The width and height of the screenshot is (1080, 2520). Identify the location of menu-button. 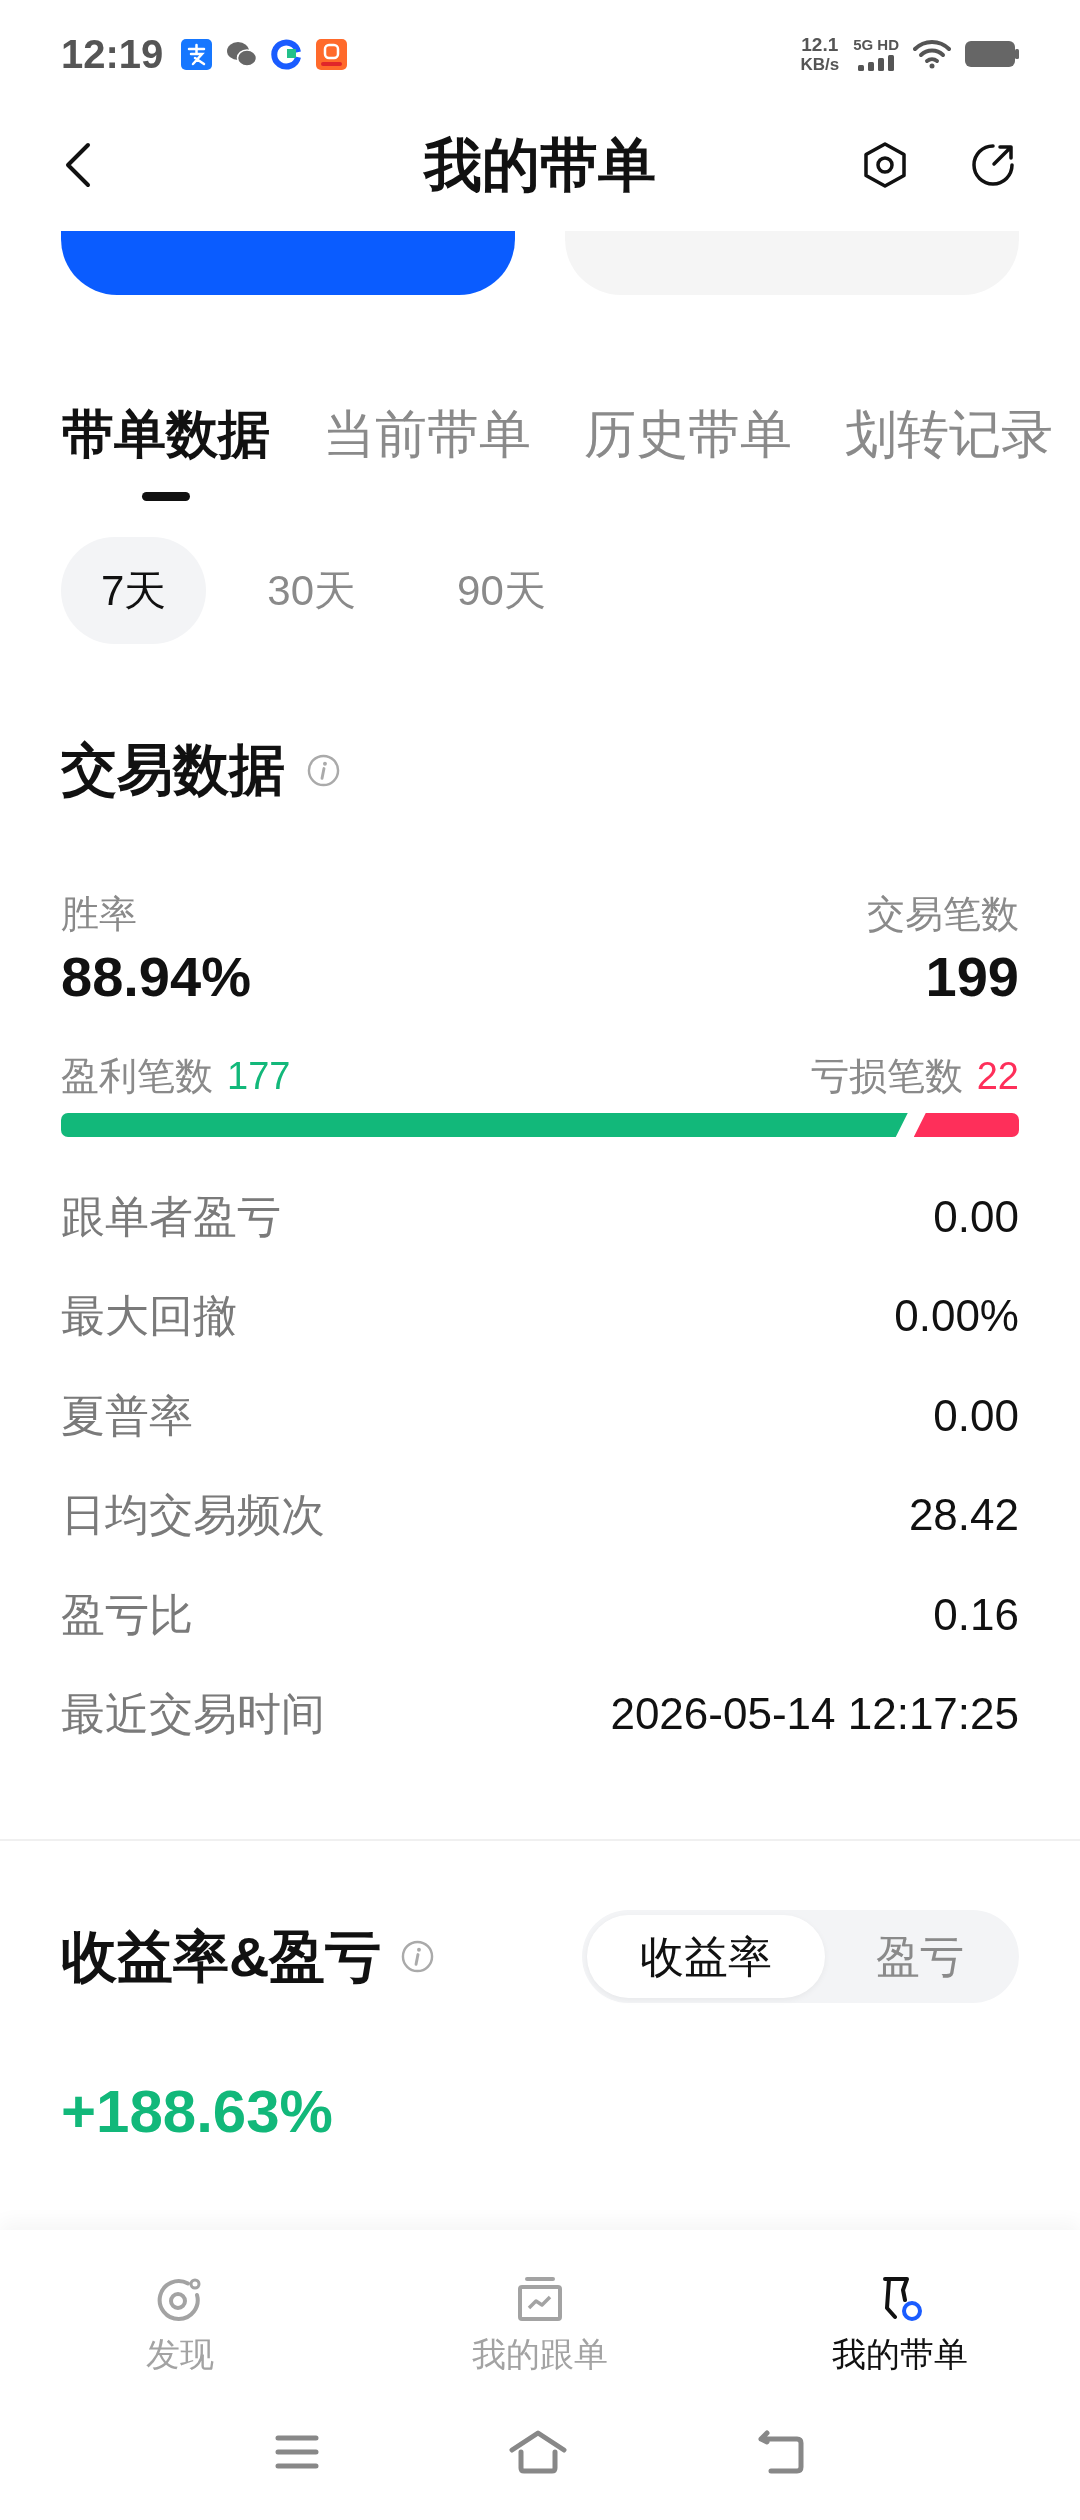
(297, 2452).